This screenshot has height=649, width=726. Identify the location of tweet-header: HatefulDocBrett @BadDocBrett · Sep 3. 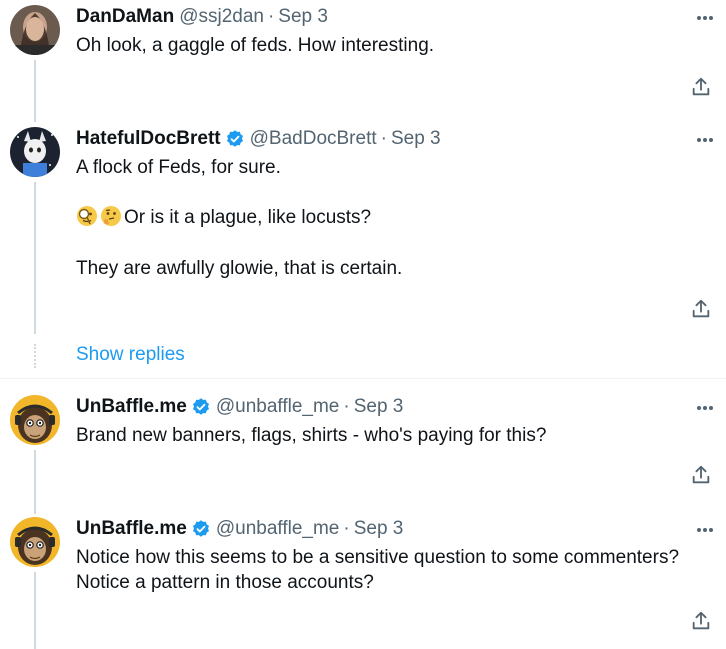
(258, 139).